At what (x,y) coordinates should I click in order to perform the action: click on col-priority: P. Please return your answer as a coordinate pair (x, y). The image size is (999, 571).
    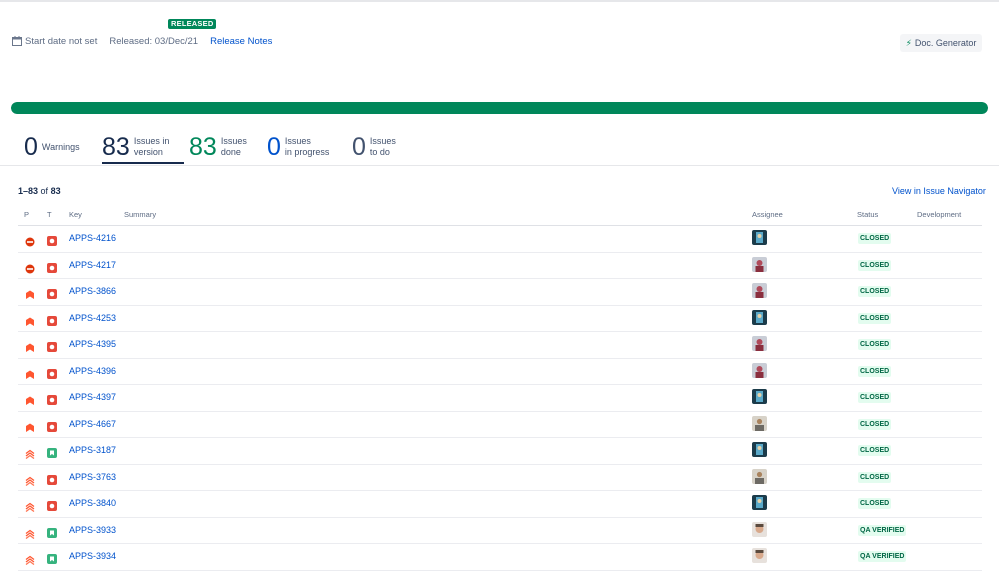
    Looking at the image, I should click on (26, 214).